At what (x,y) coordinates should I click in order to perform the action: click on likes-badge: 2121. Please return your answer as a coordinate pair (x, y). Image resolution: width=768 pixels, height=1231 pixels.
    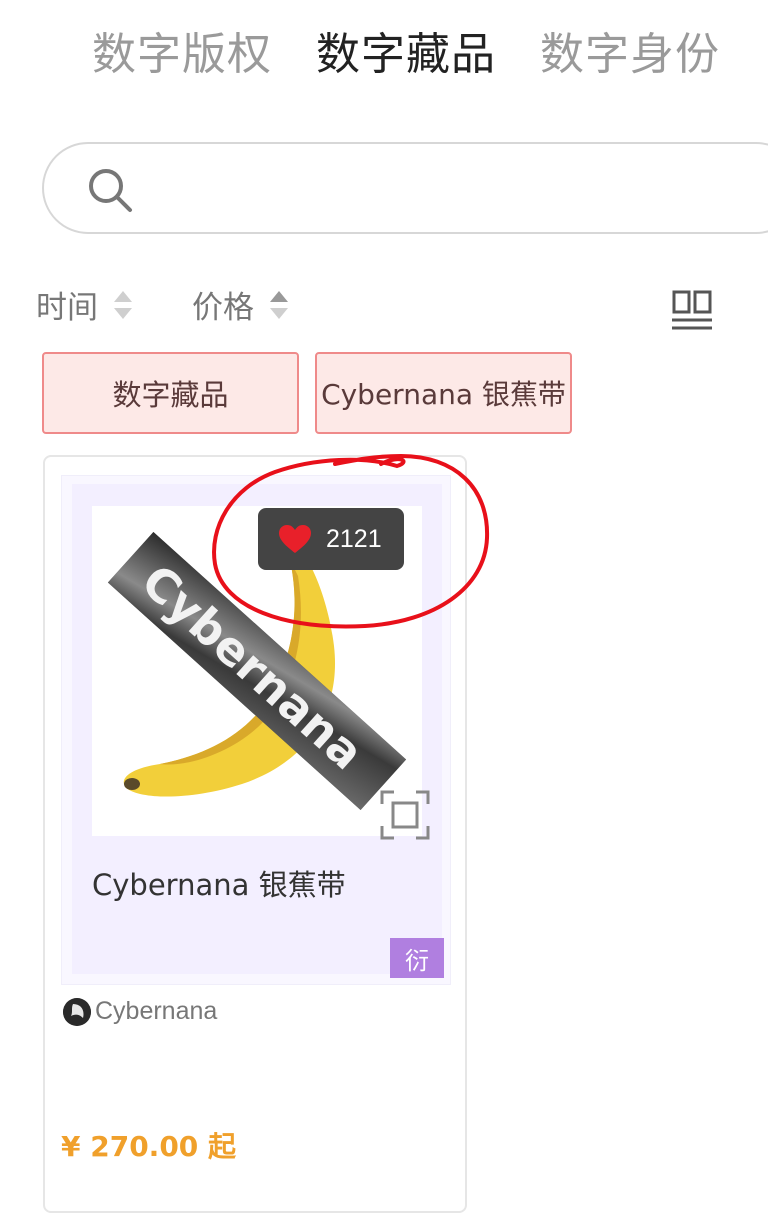
    Looking at the image, I should click on (331, 539).